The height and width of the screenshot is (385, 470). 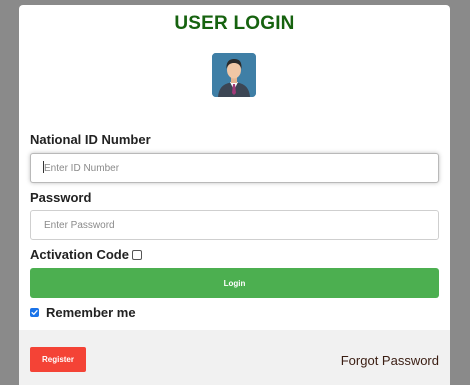 What do you see at coordinates (79, 254) in the screenshot?
I see `activation-code-label: Activation Code` at bounding box center [79, 254].